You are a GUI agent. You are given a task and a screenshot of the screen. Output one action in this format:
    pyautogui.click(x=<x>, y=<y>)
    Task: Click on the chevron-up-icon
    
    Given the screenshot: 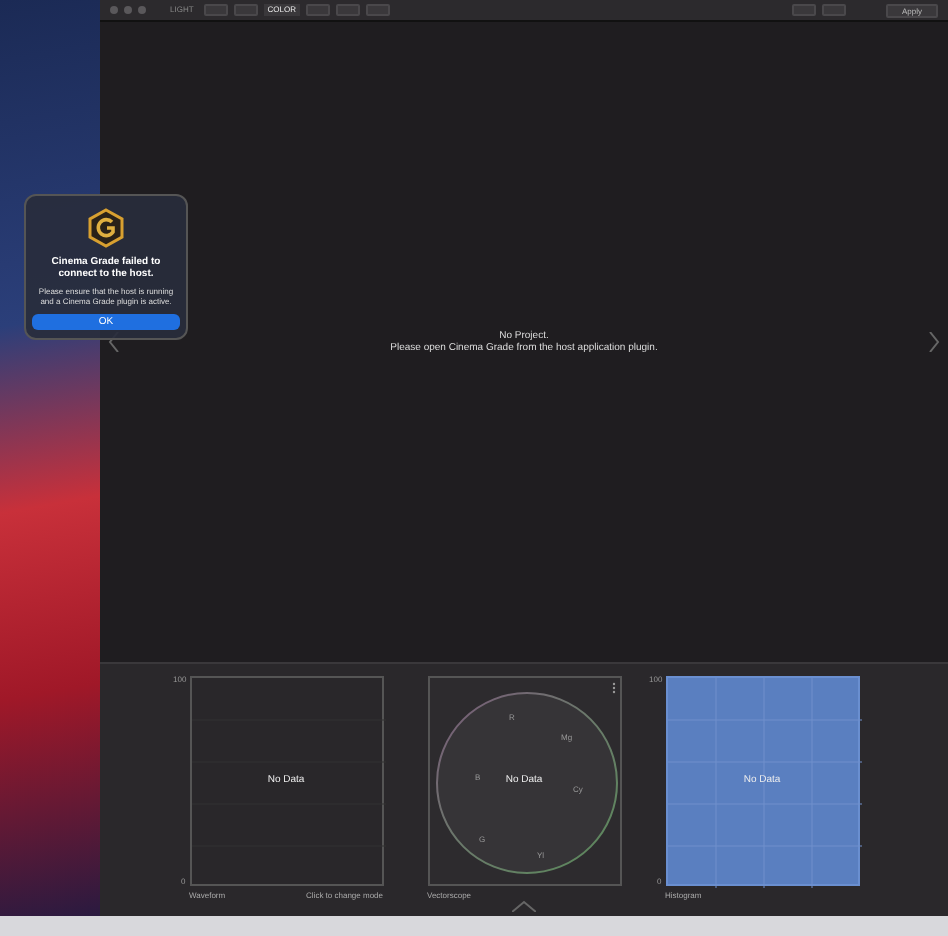 What is the action you would take?
    pyautogui.click(x=524, y=906)
    